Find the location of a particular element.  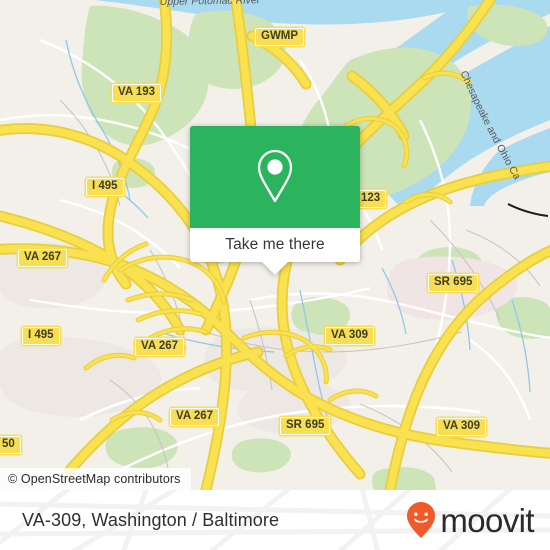

callout-icon-panel is located at coordinates (275, 177).